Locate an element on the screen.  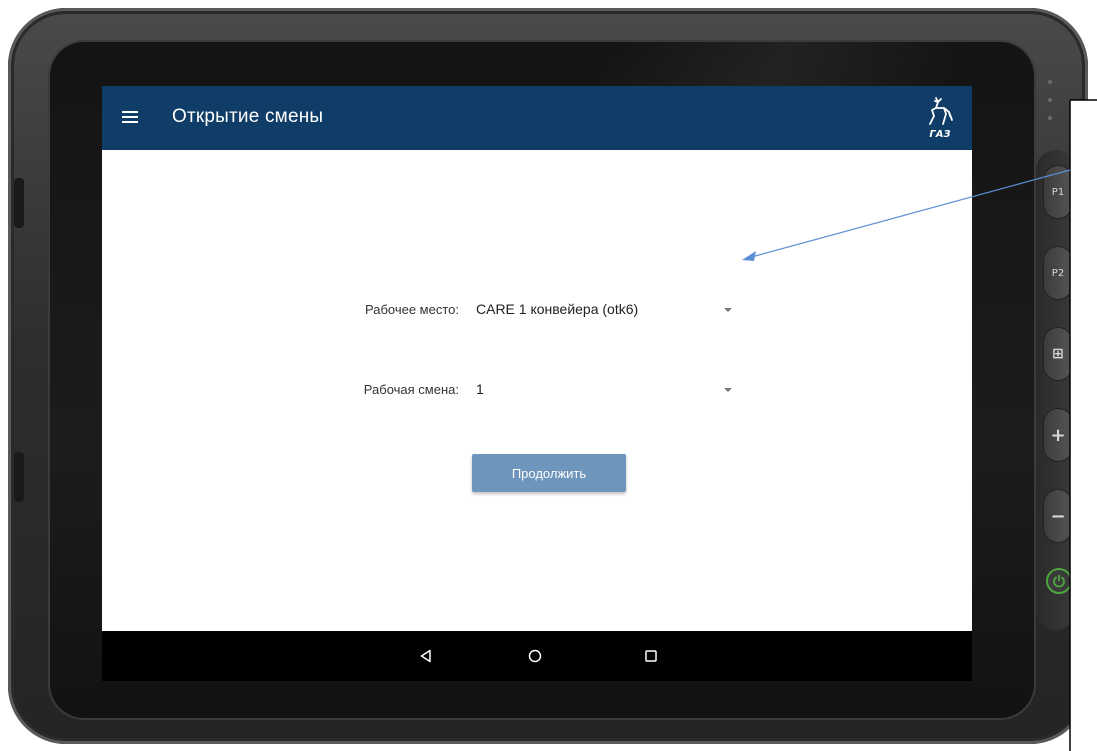
continue-button: Продолжить is located at coordinates (549, 473).